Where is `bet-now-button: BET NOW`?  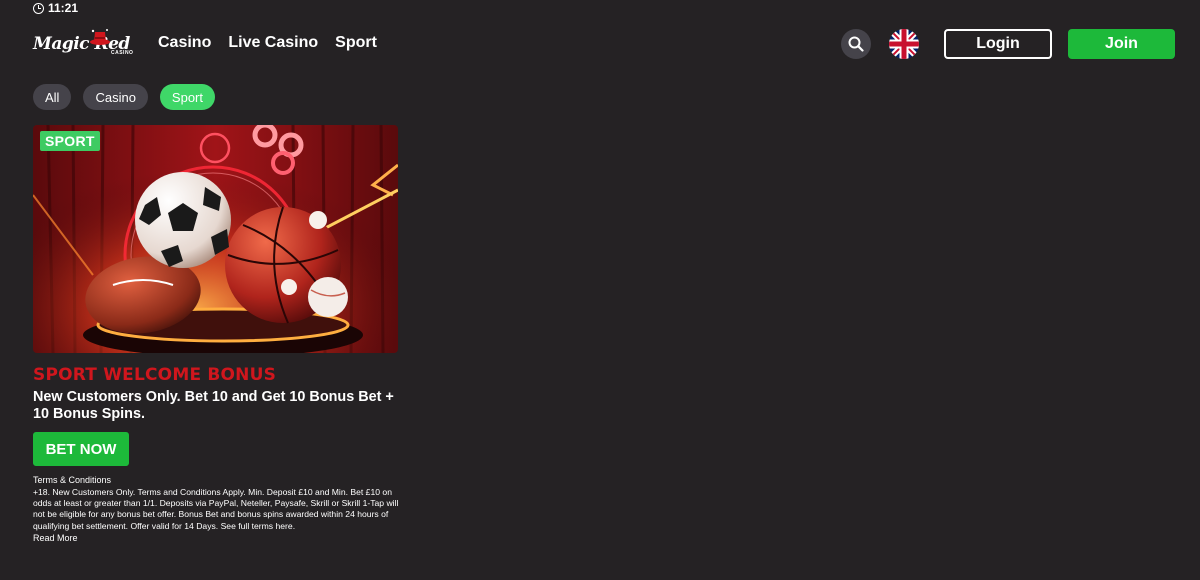 bet-now-button: BET NOW is located at coordinates (81, 449).